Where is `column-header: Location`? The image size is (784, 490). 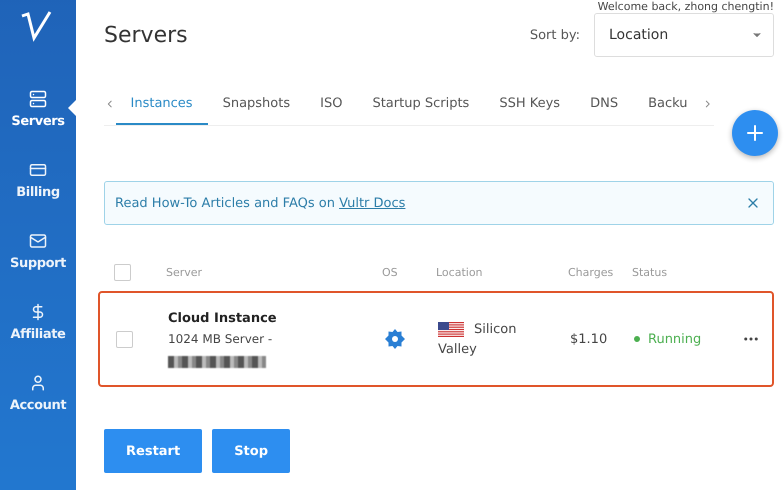 column-header: Location is located at coordinates (460, 272).